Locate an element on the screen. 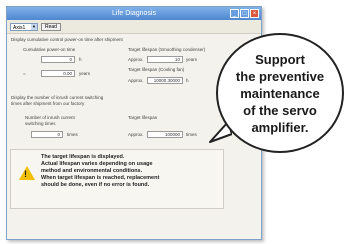 This screenshot has height=244, width=353. close-button: × is located at coordinates (254, 13).